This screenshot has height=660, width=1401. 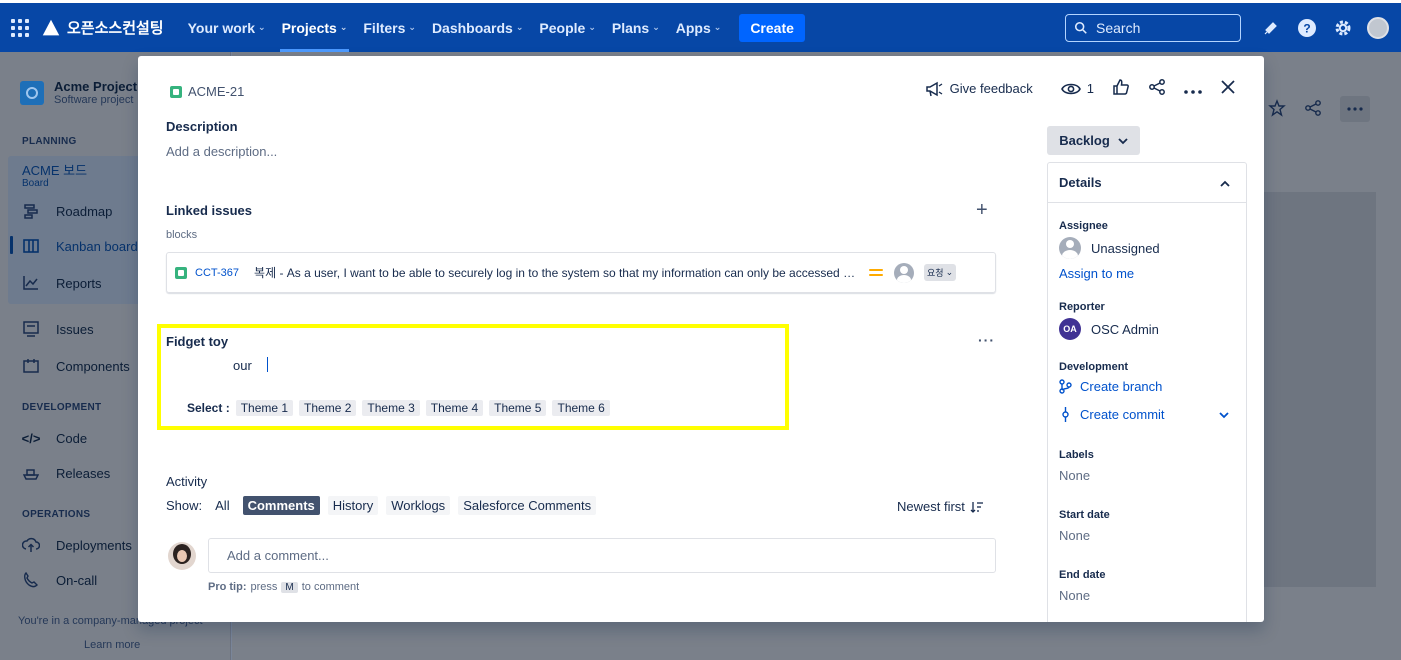 I want to click on help-icon: ?, so click(x=1307, y=28).